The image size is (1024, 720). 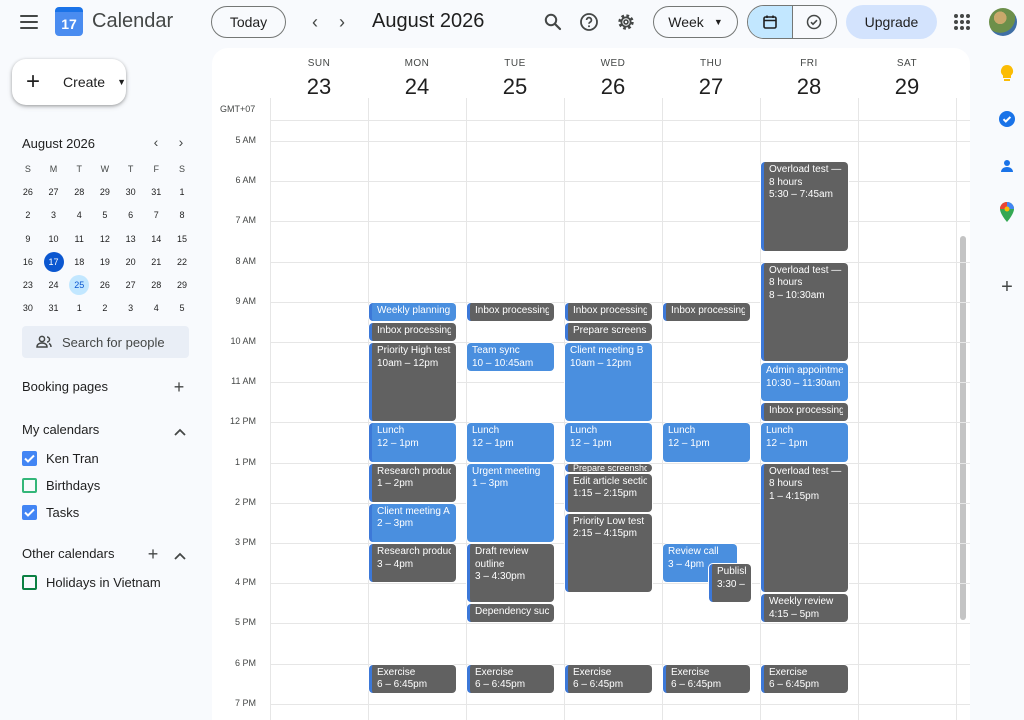 What do you see at coordinates (50, 512) in the screenshot?
I see `calendar-item: Tasks` at bounding box center [50, 512].